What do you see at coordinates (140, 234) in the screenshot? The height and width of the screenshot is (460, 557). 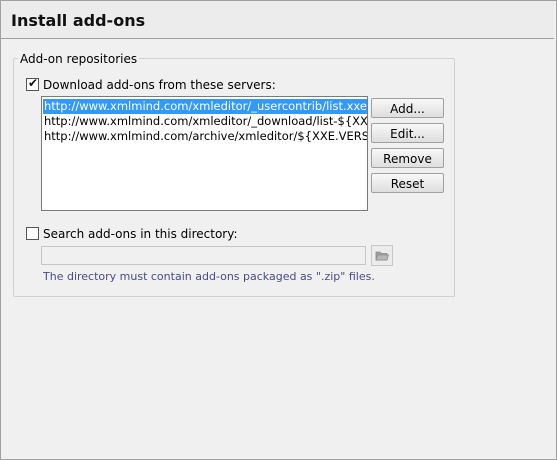 I see `directory-checkbox-label: Search add-ons in this directory:` at bounding box center [140, 234].